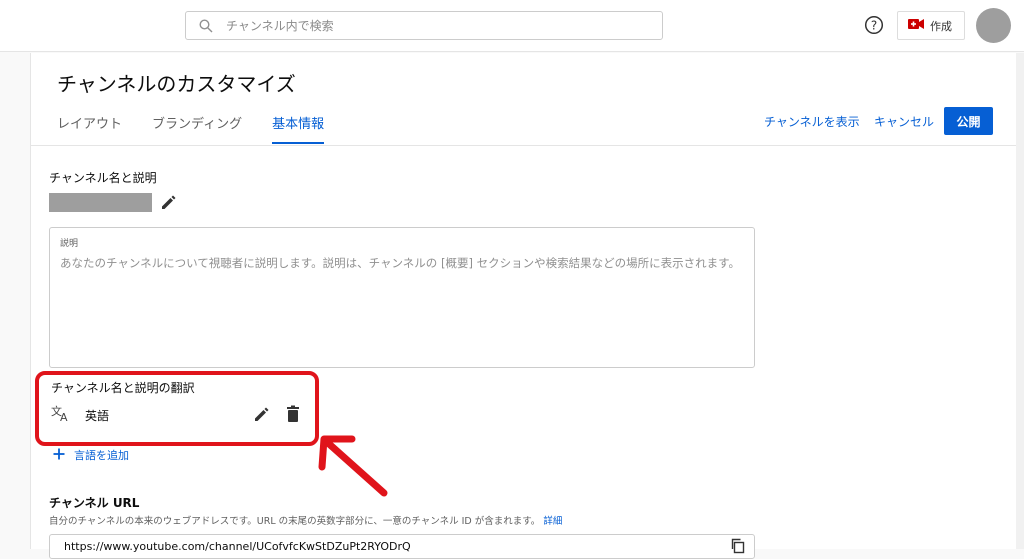  What do you see at coordinates (524, 145) in the screenshot?
I see `tab-divider` at bounding box center [524, 145].